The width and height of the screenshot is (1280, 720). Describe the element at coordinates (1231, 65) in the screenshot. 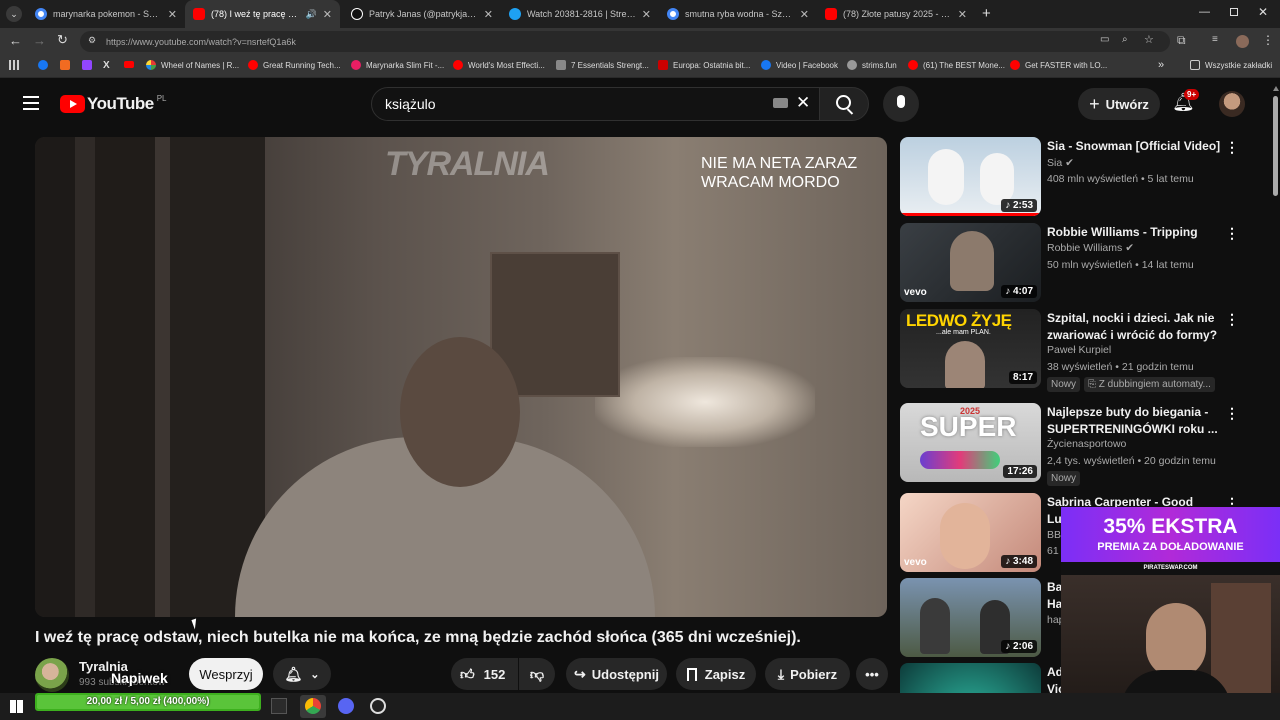

I see `all-bookmarks-folder: Wszystkie zakładki` at that location.